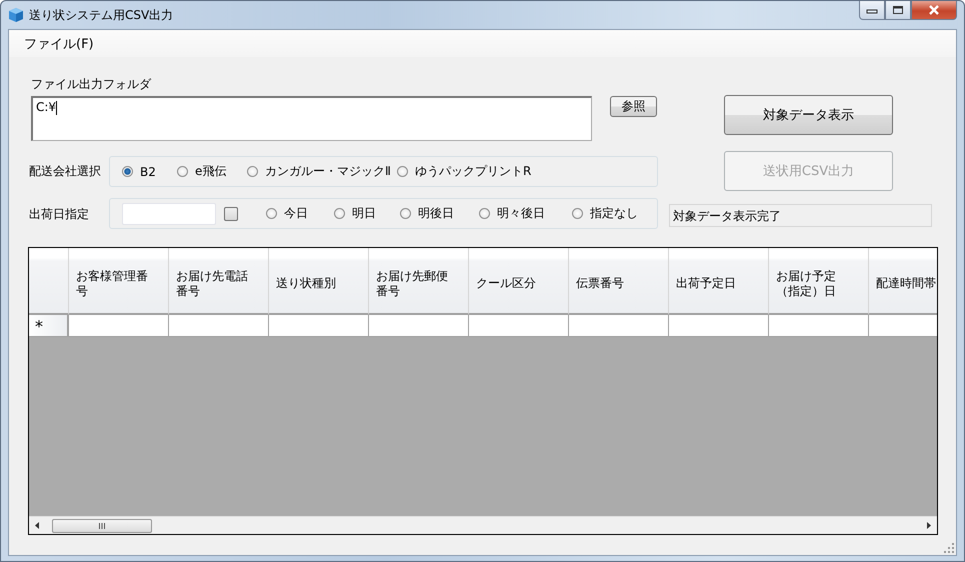 The image size is (965, 562). I want to click on radio-label: 明後日, so click(436, 213).